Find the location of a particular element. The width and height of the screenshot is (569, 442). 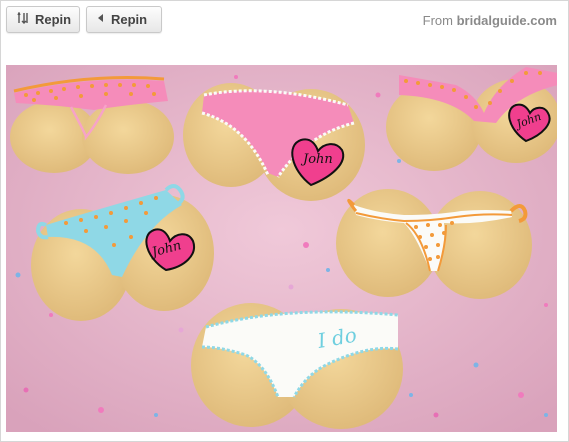

source-link: bridalguide.com is located at coordinates (507, 20).